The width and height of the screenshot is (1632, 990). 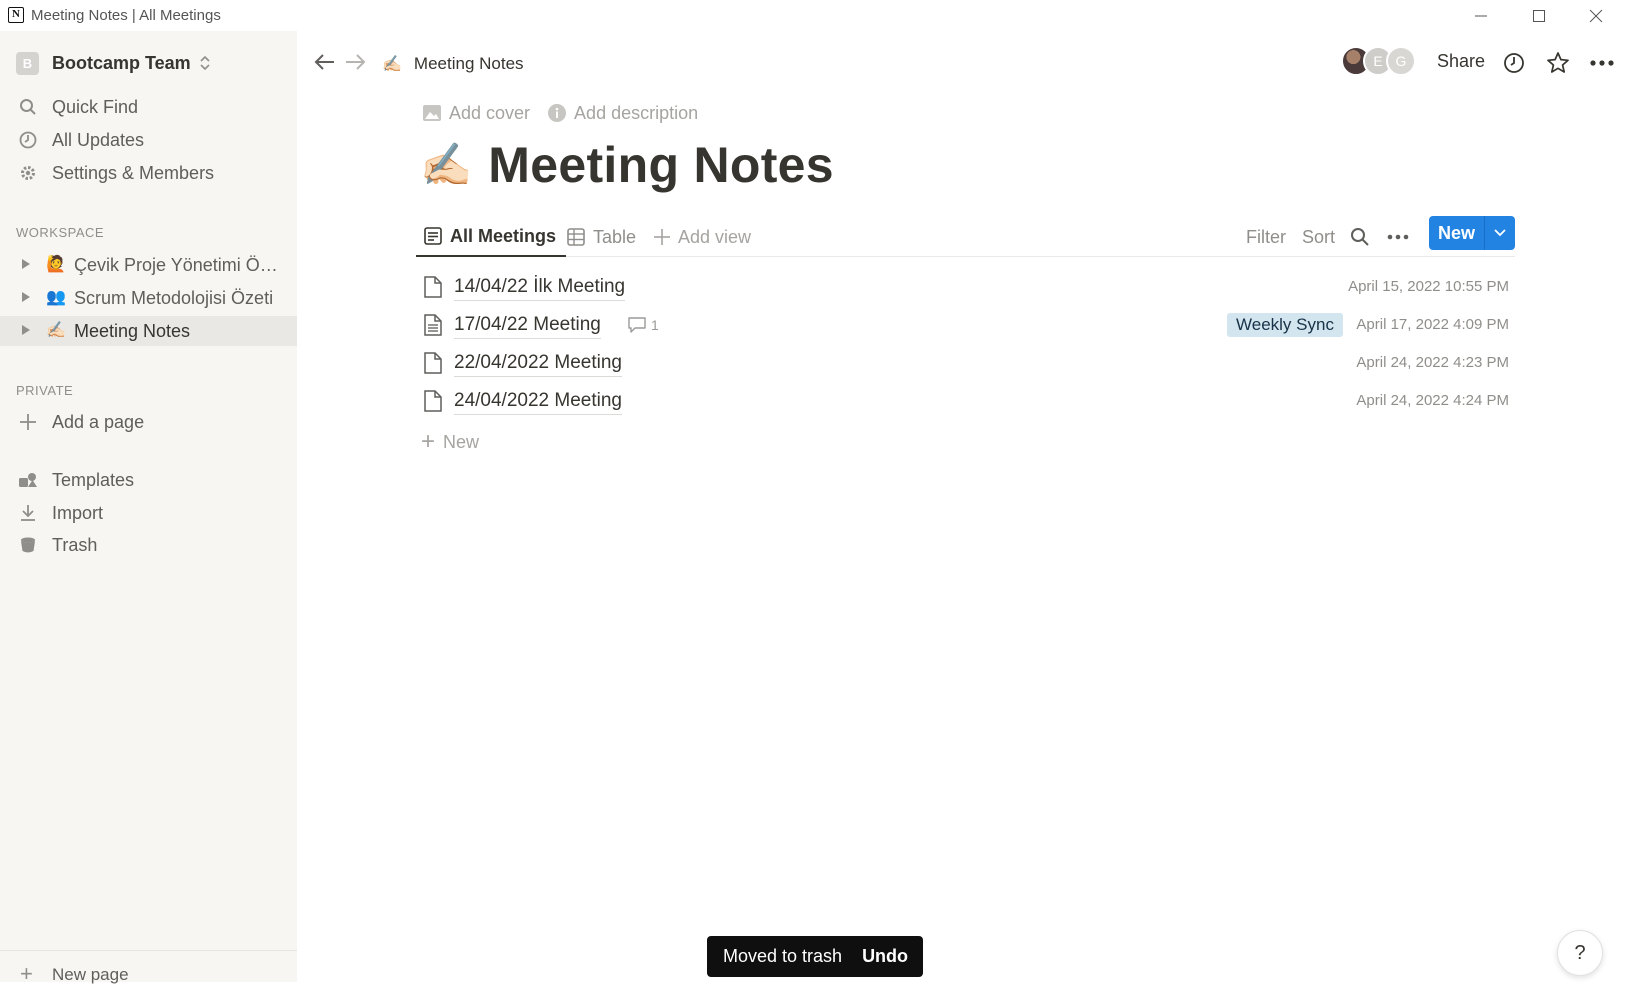 I want to click on forward-button, so click(x=355, y=64).